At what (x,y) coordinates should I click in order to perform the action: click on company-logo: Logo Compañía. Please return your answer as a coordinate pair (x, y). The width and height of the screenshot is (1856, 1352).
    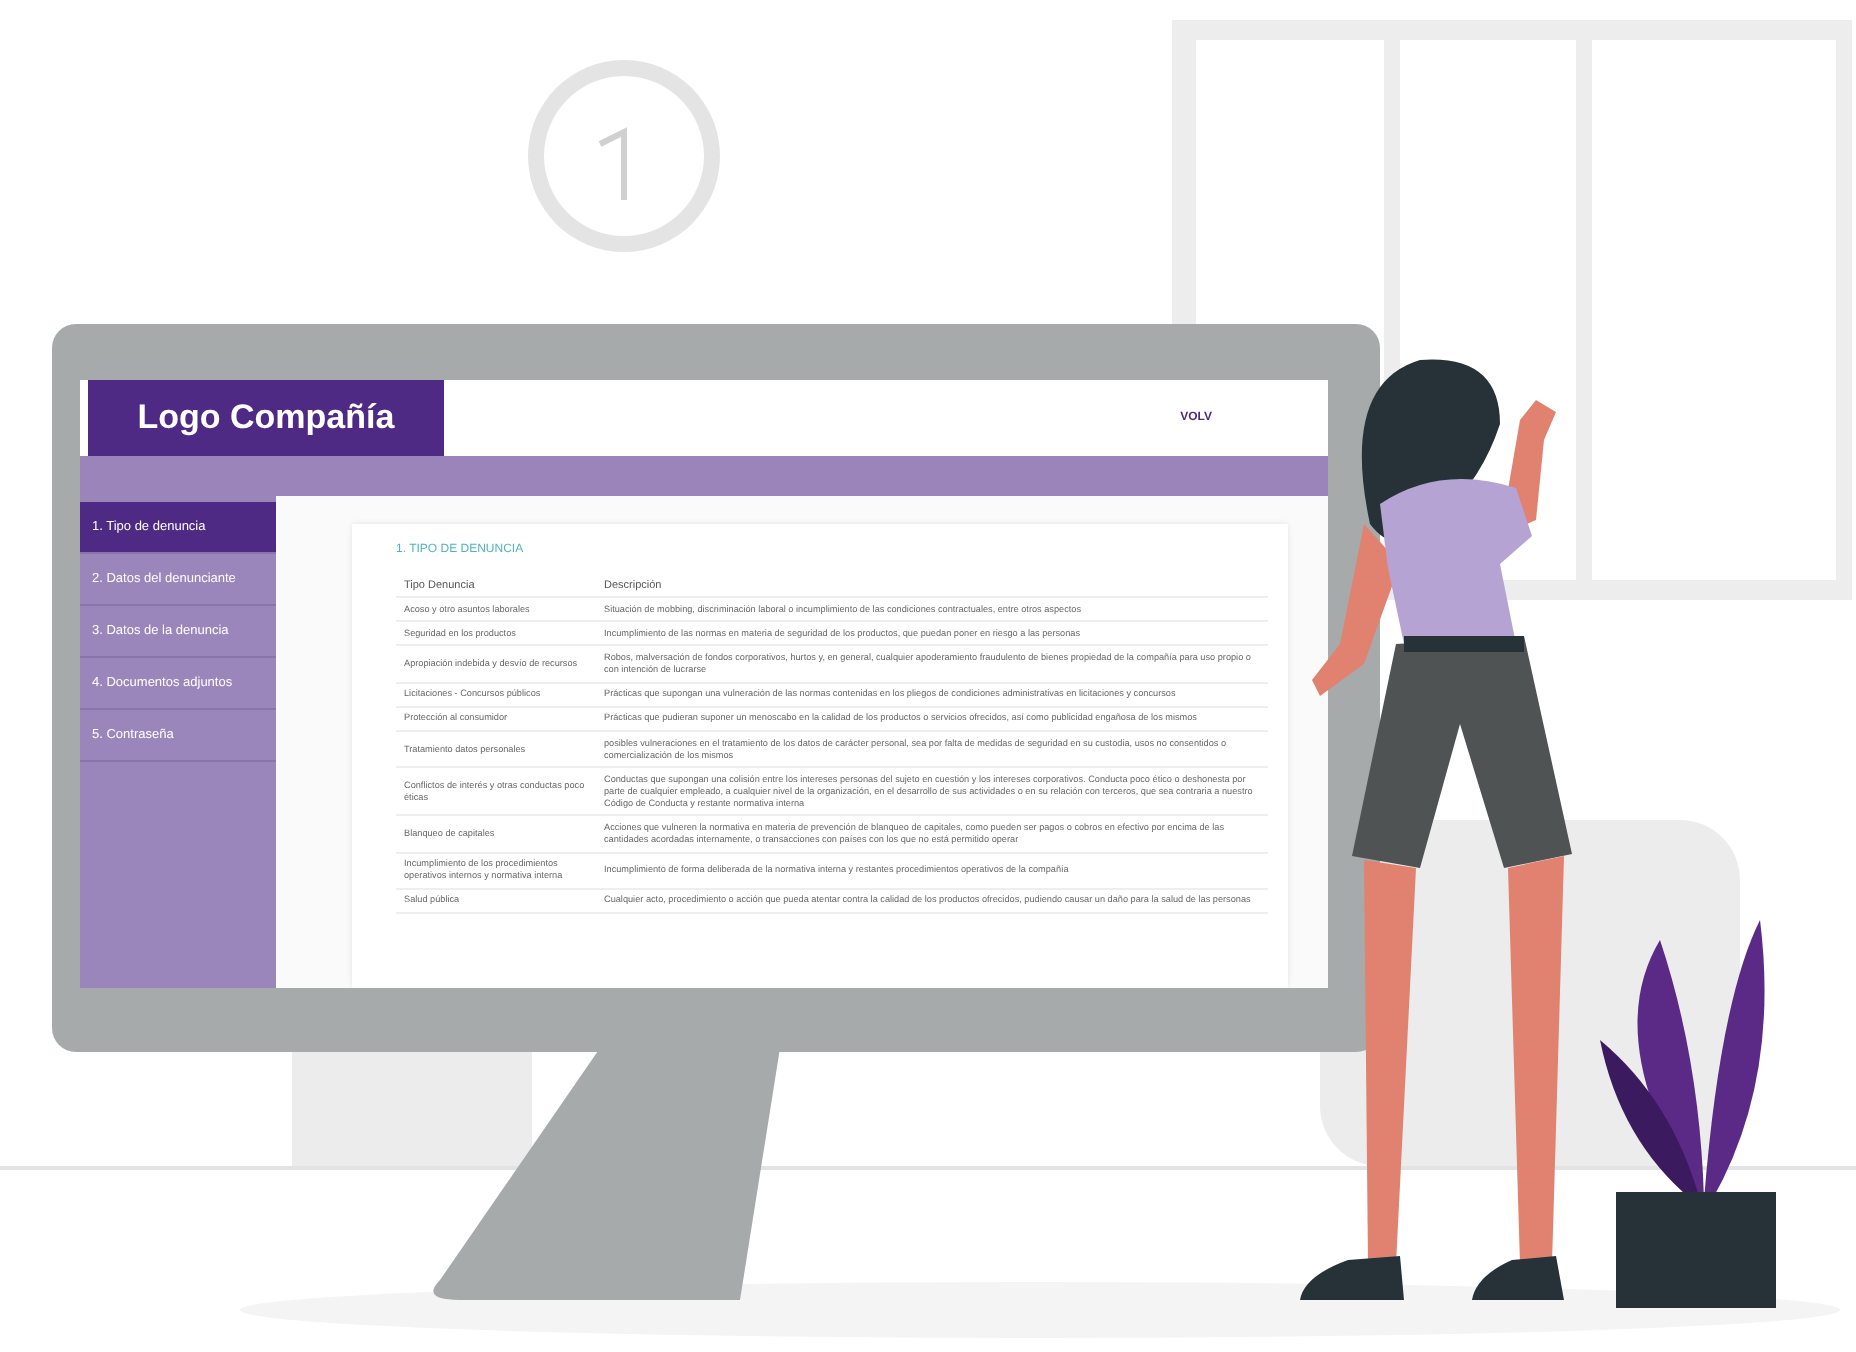
    Looking at the image, I should click on (266, 418).